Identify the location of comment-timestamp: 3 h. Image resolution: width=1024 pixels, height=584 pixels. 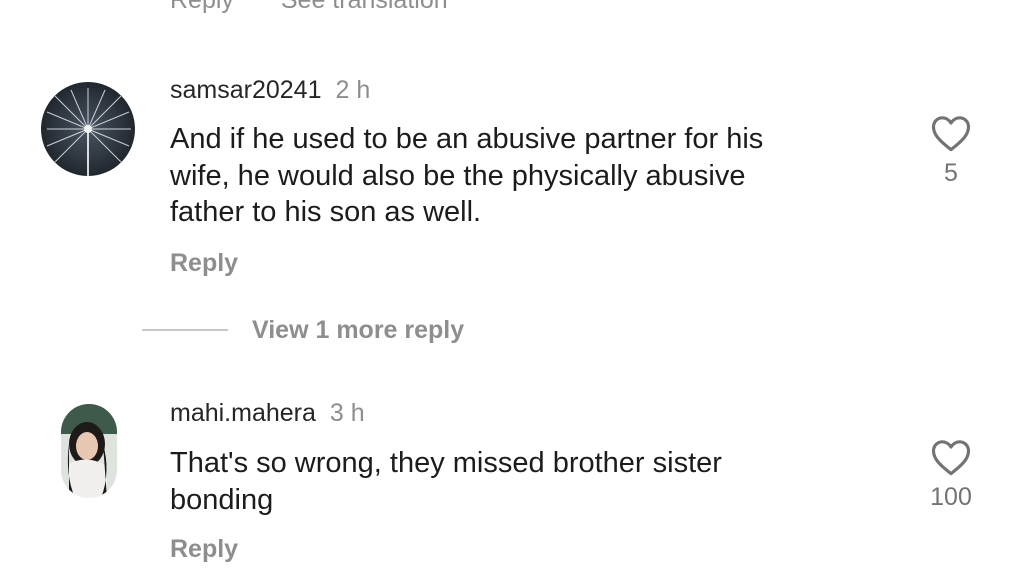
(347, 413).